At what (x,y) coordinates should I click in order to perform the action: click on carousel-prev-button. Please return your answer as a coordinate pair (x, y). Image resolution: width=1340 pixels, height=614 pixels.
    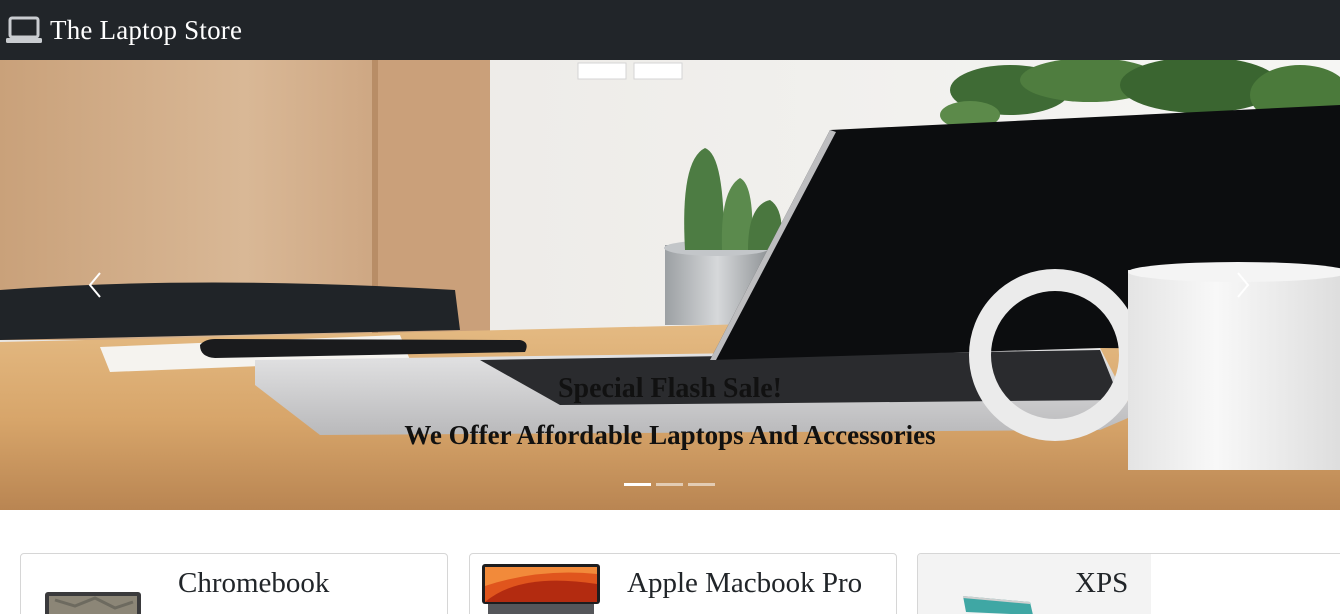
    Looking at the image, I should click on (96, 285).